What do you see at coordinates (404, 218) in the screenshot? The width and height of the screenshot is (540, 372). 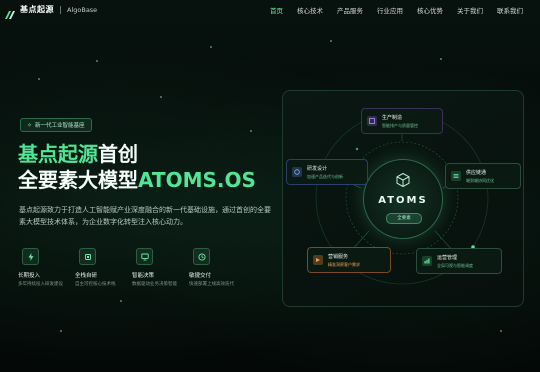 I see `core-badge: 全要素` at bounding box center [404, 218].